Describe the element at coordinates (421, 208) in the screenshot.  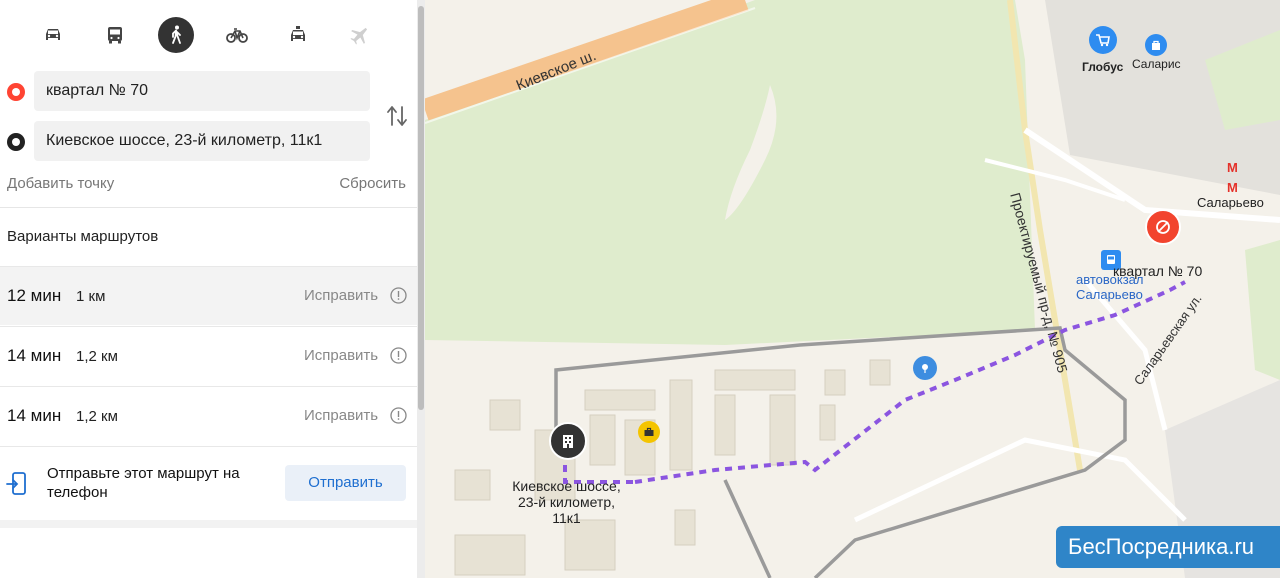
I see `scrollbar-thumb` at that location.